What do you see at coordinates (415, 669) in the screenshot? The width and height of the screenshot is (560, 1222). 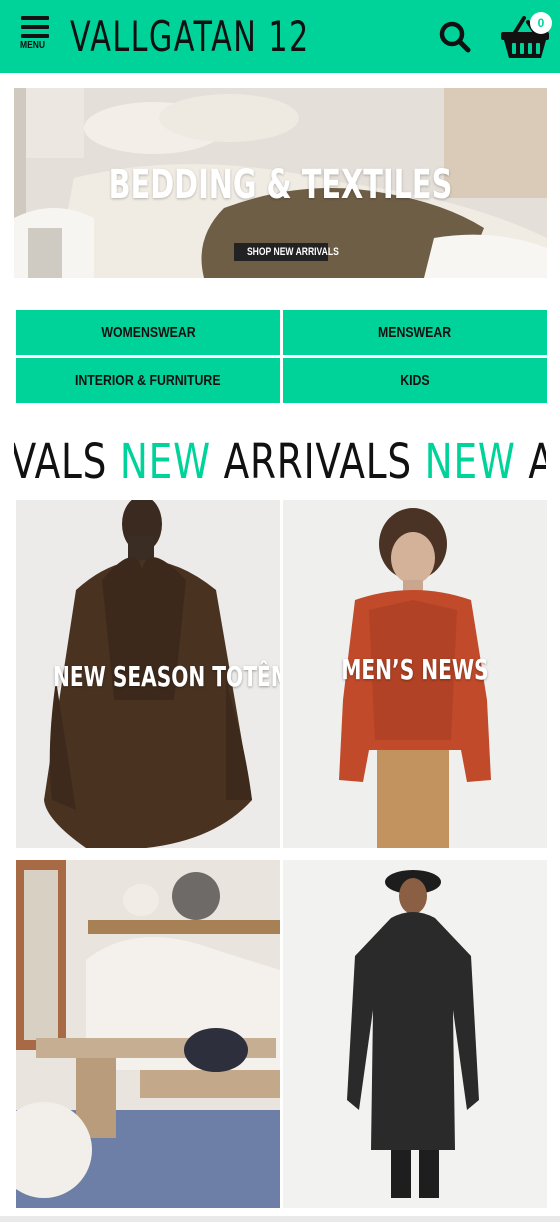 I see `tile-label: MEN’S NEWS` at bounding box center [415, 669].